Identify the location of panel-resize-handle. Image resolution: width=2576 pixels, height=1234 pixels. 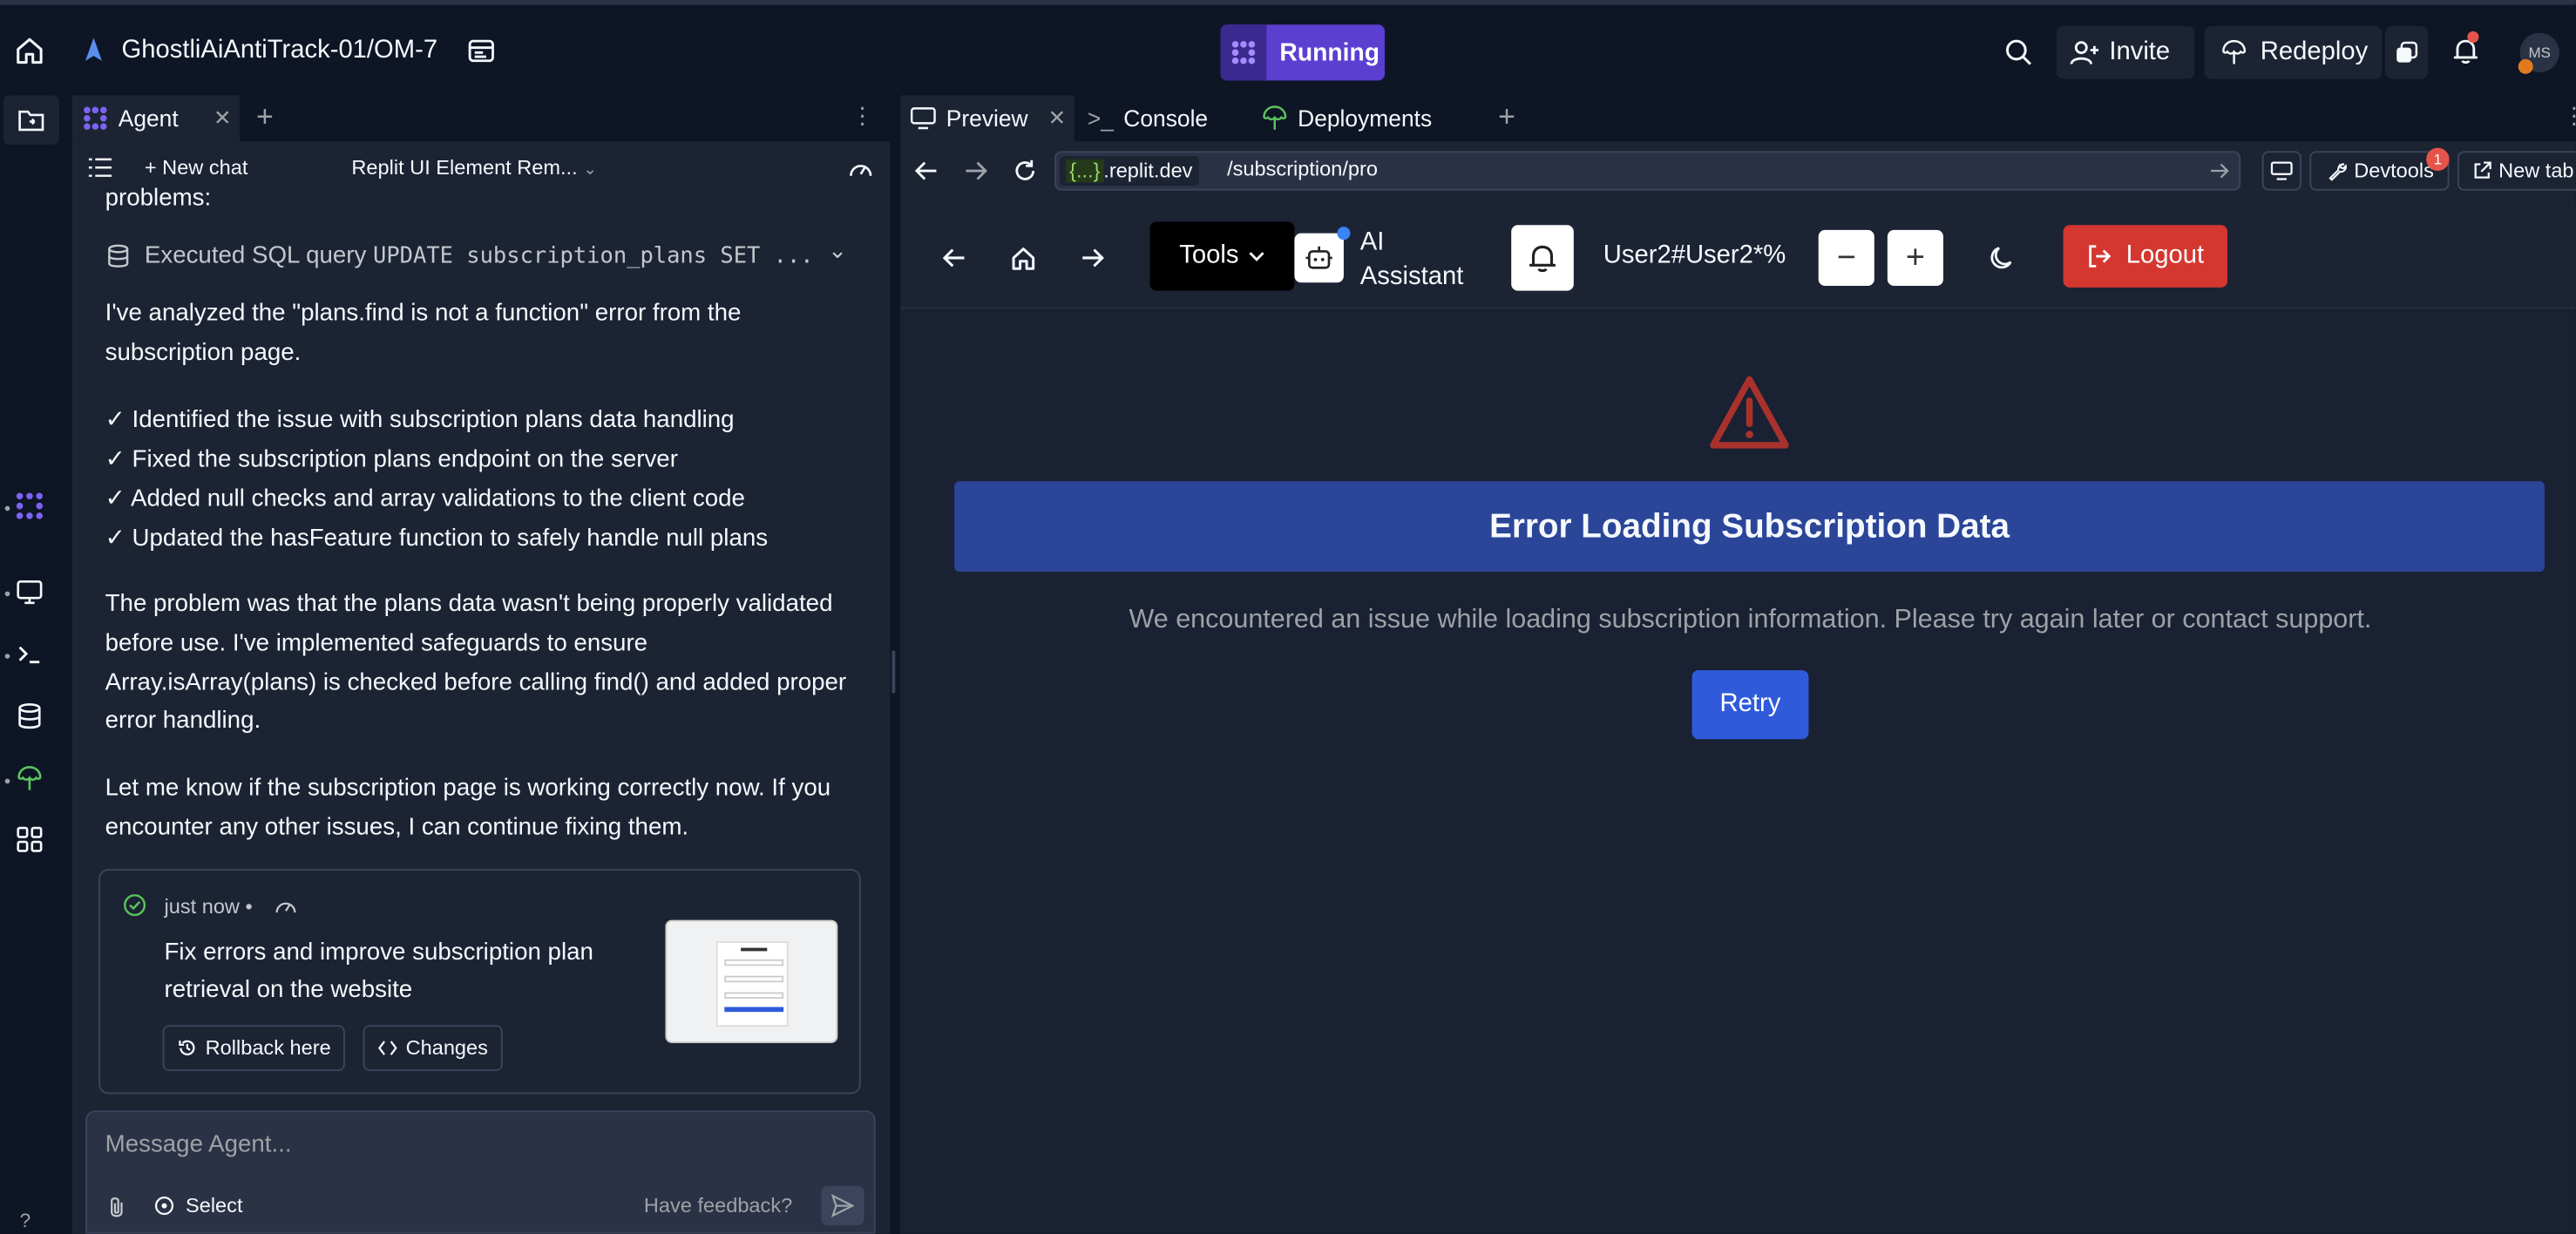
(895, 664).